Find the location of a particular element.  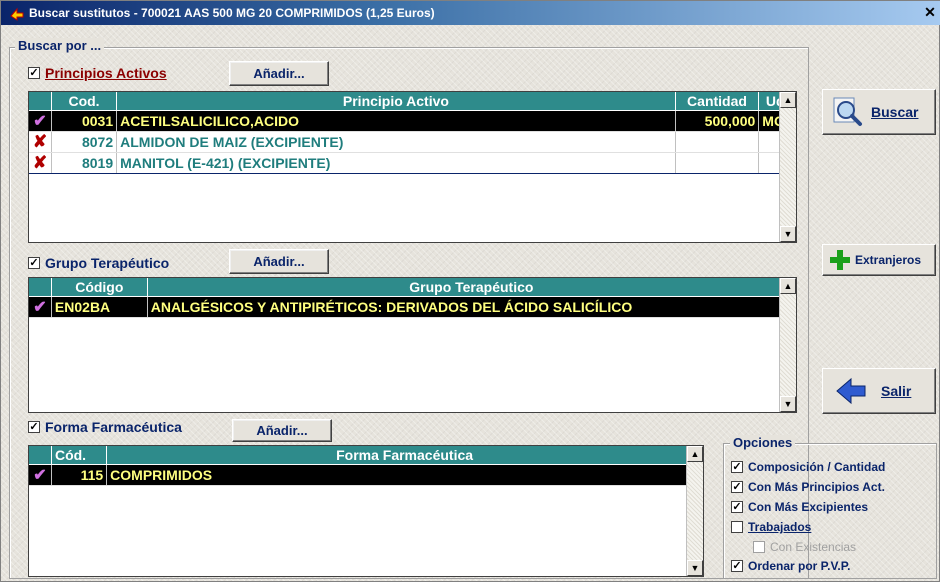

opt-existencias-checkbox is located at coordinates (759, 547).